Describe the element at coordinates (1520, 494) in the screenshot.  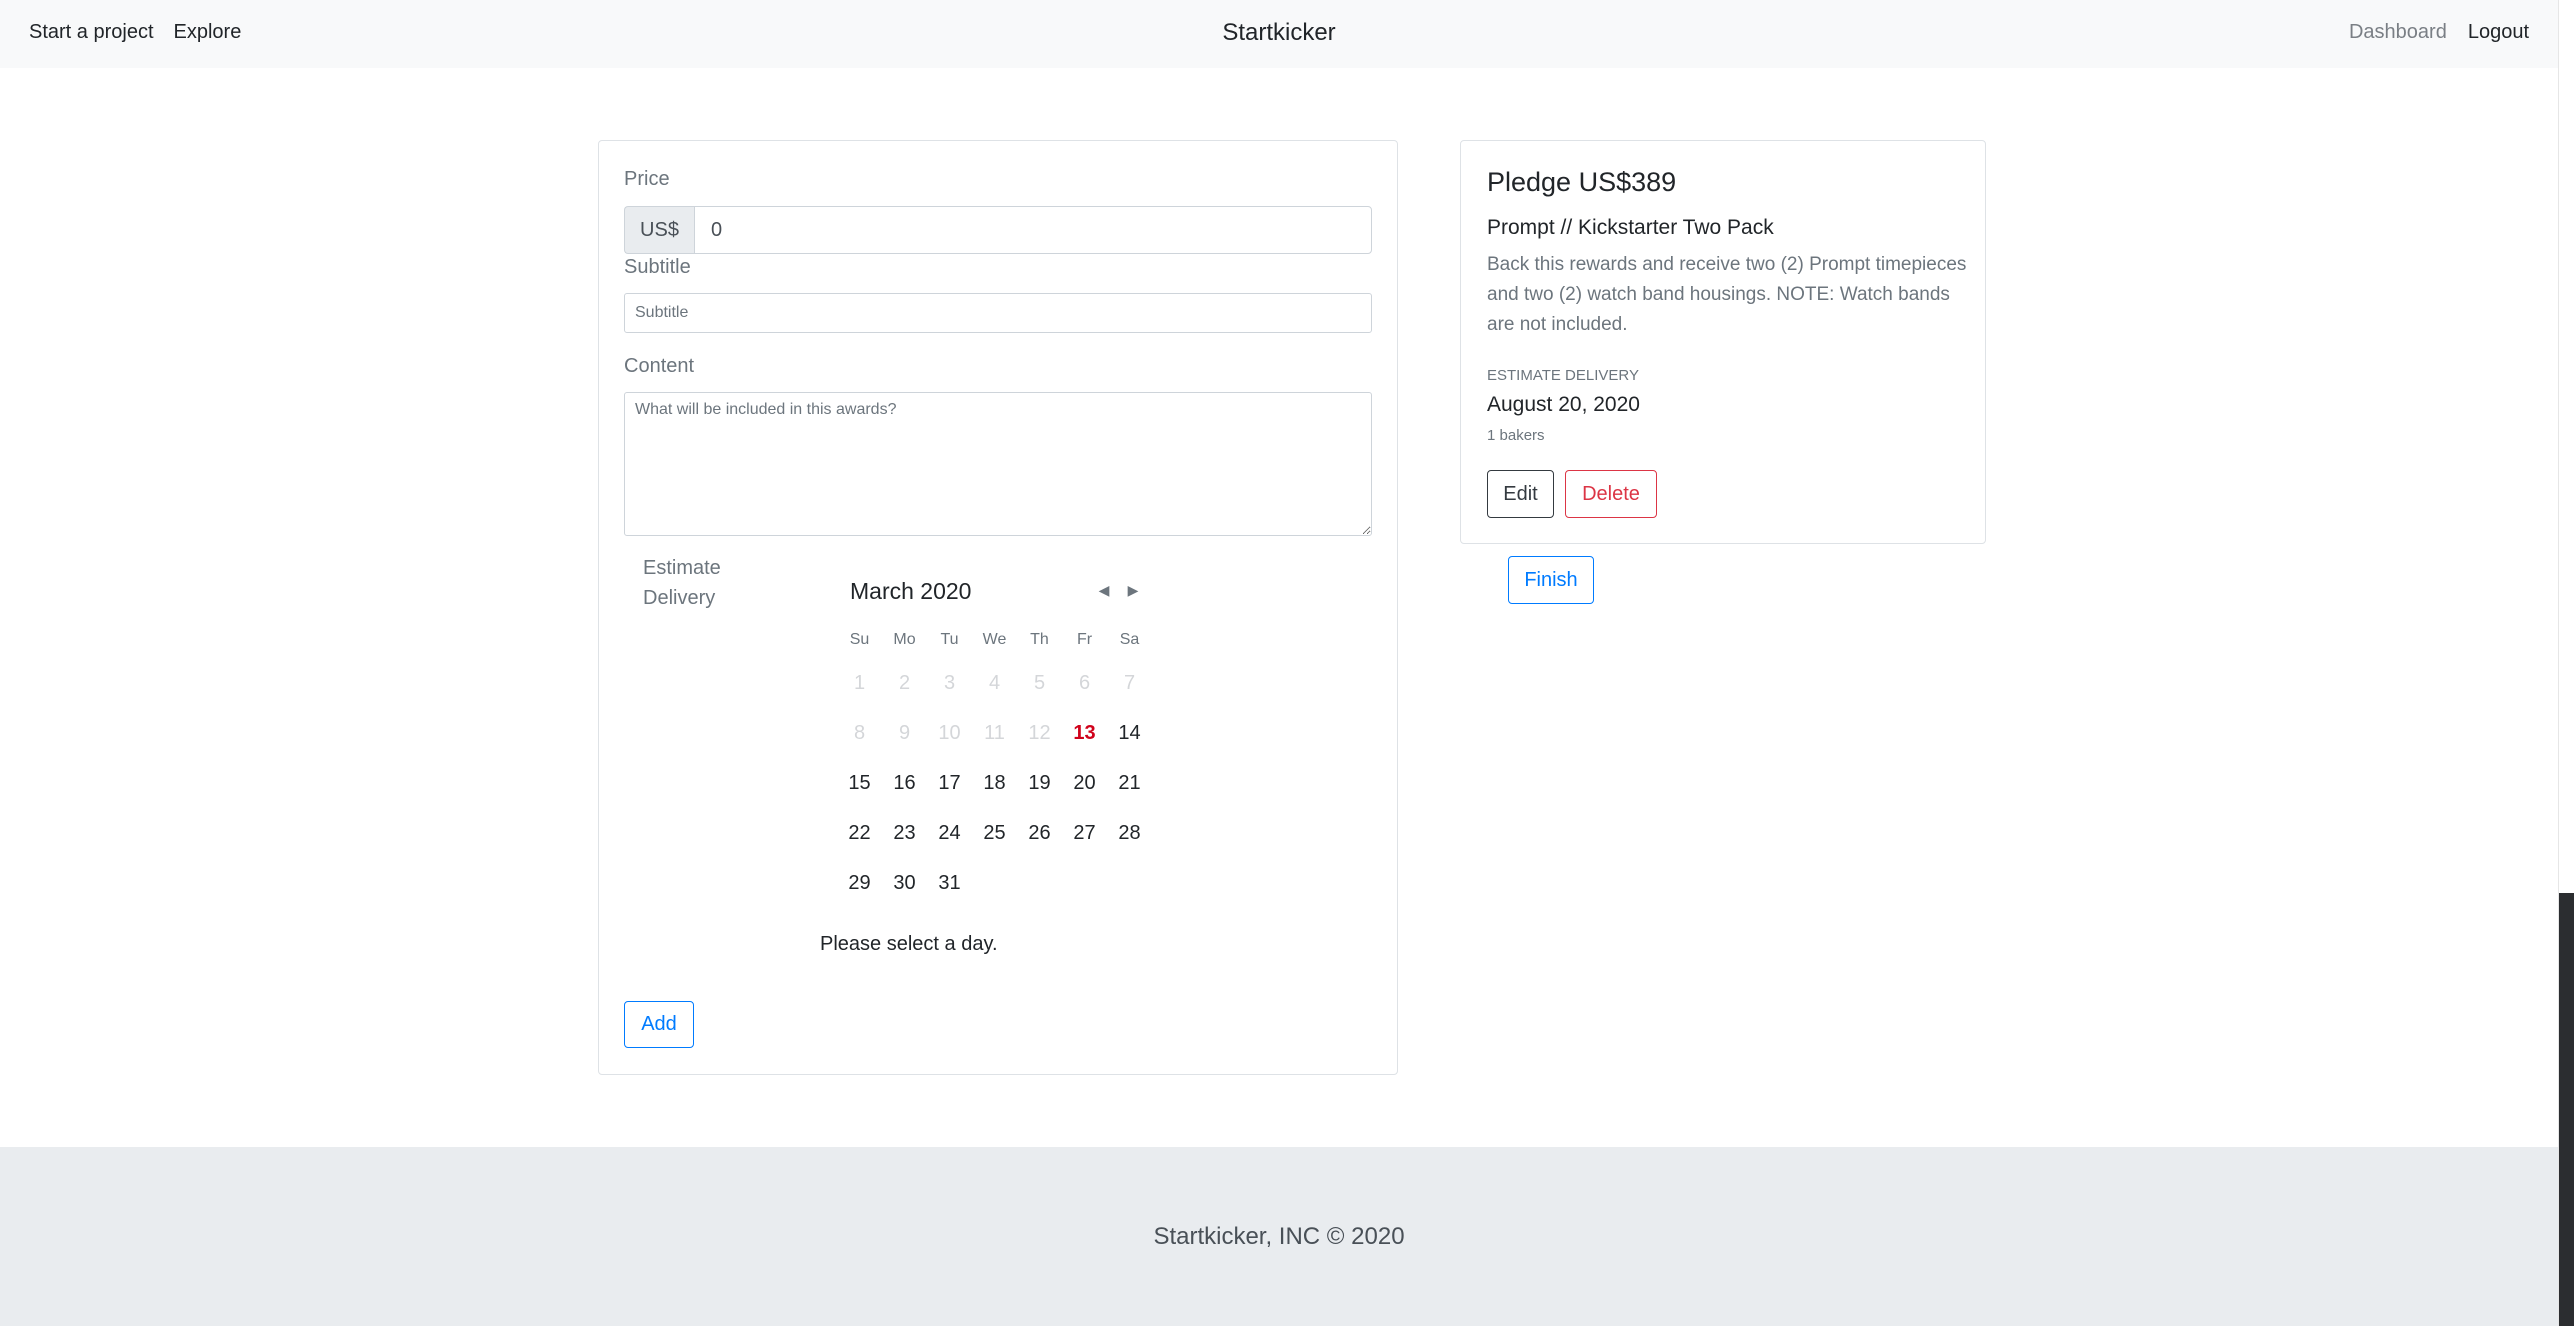
I see `edit-button: Edit` at that location.